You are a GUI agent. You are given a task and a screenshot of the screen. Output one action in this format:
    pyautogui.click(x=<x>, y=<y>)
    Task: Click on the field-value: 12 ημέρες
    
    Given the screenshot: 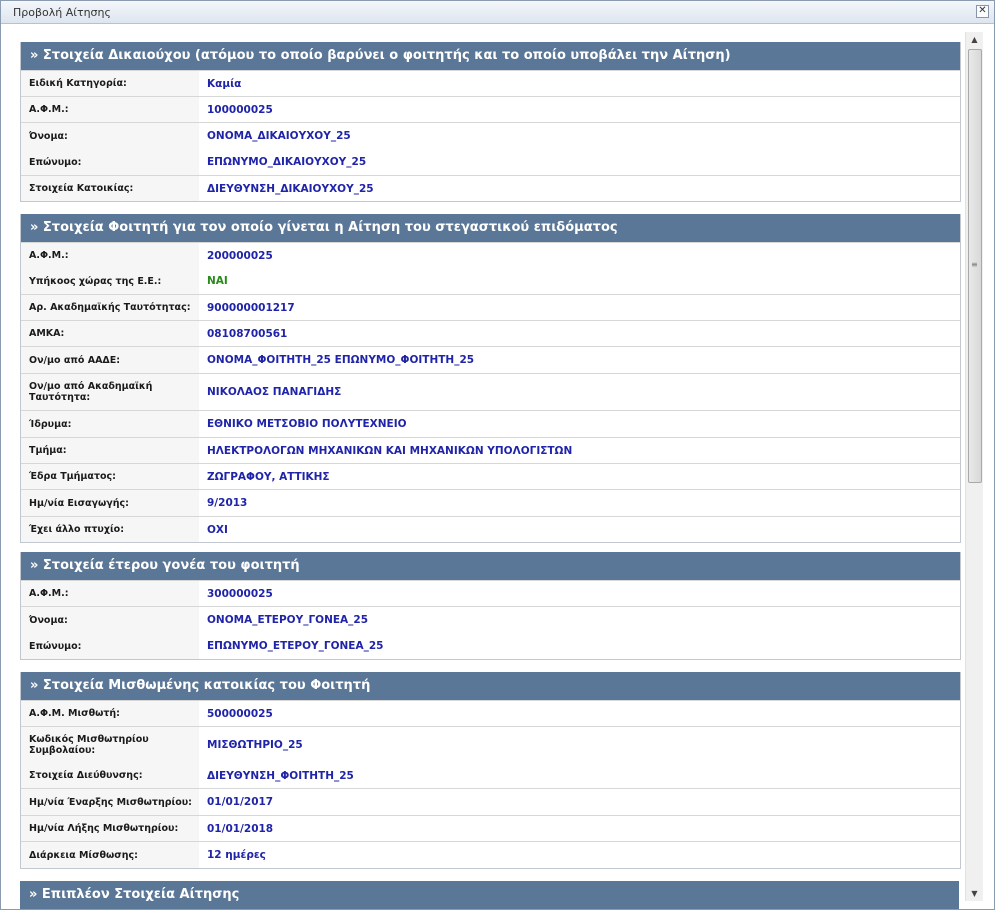 What is the action you would take?
    pyautogui.click(x=236, y=855)
    